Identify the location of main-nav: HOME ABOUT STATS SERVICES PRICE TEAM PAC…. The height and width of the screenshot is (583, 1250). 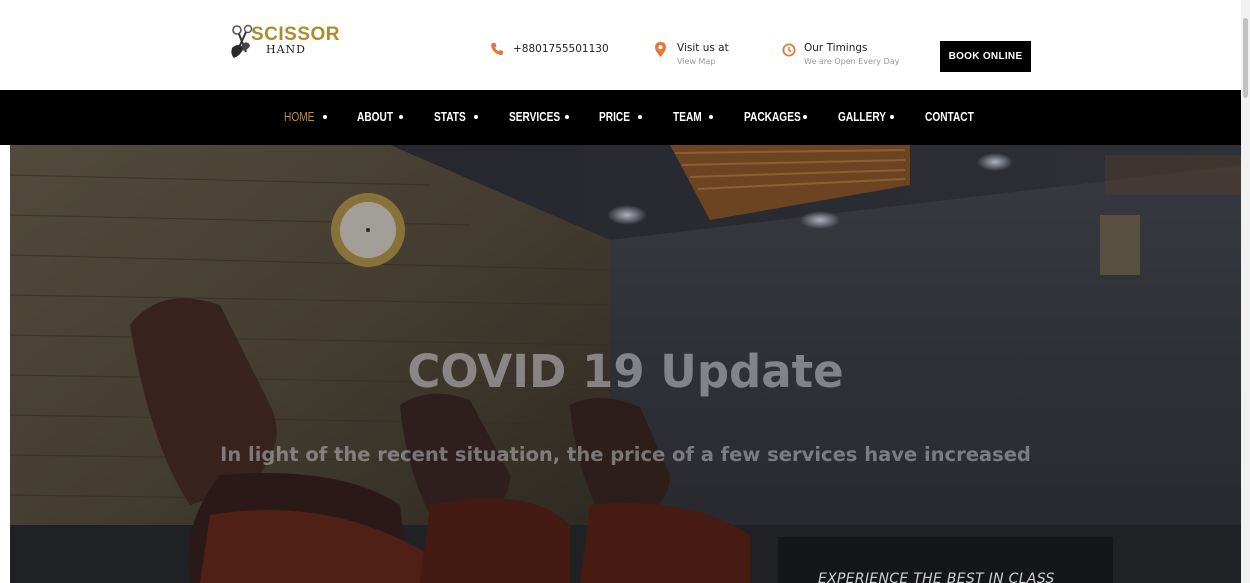
(620, 117).